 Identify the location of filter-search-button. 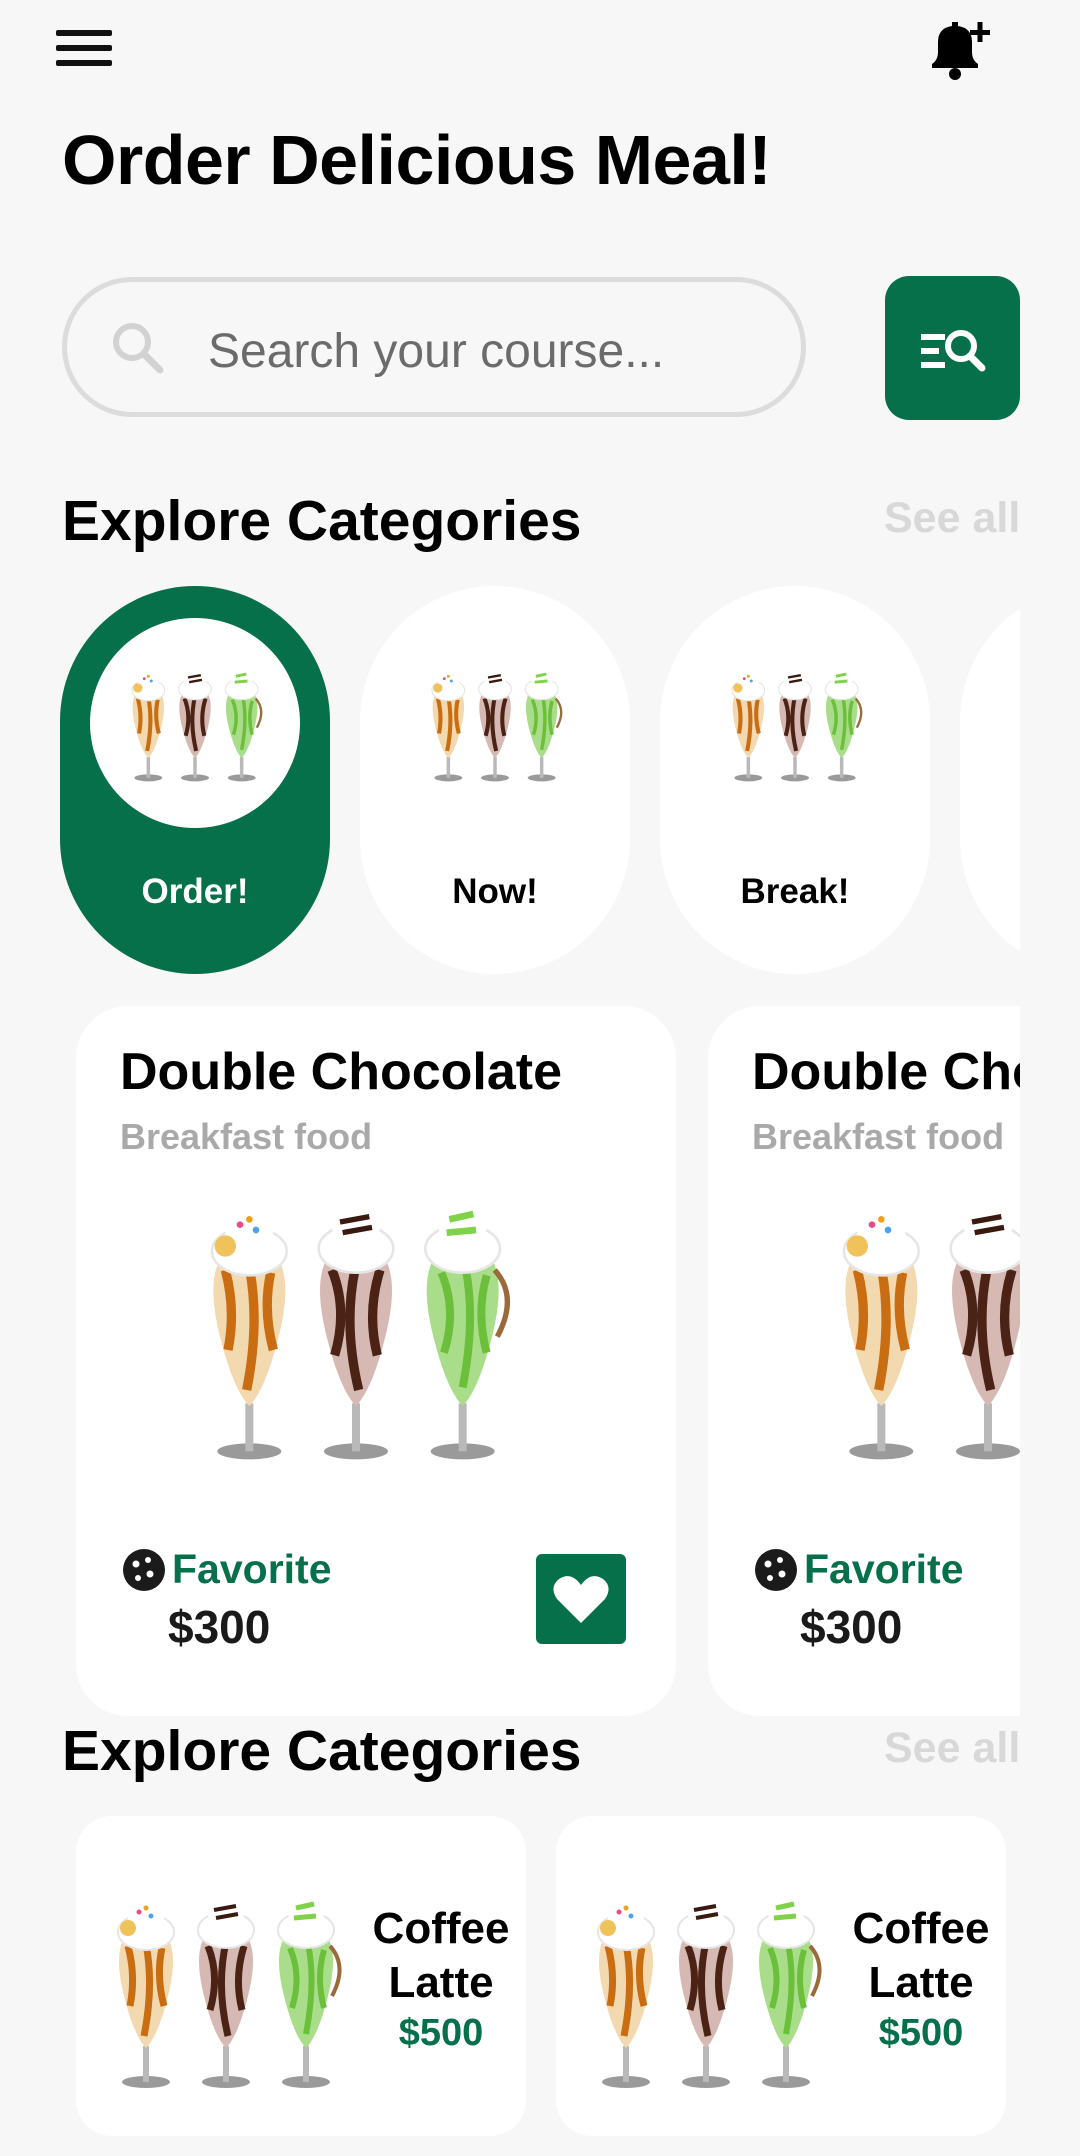
(952, 348).